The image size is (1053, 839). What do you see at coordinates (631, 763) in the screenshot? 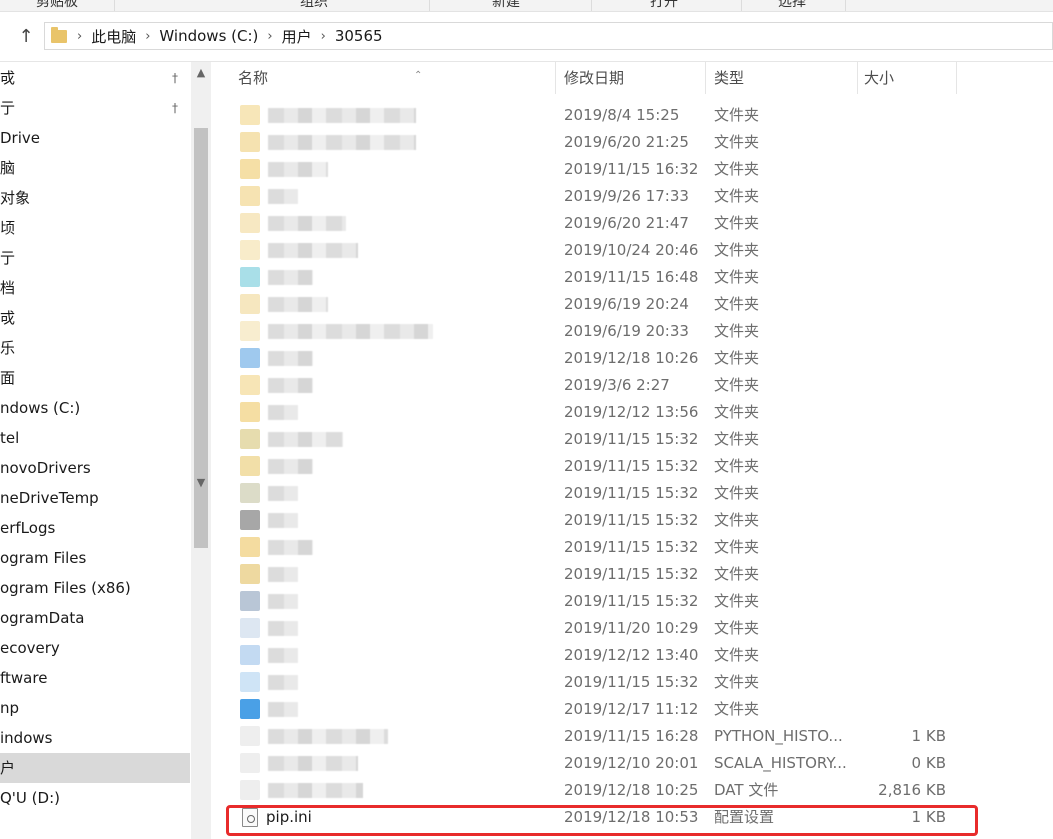
I see `file-date: 2019/12/10 20:01` at bounding box center [631, 763].